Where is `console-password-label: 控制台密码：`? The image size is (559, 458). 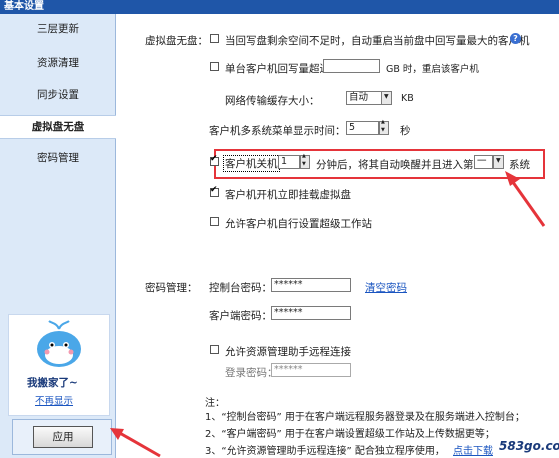
console-password-label: 控制台密码： is located at coordinates (240, 288).